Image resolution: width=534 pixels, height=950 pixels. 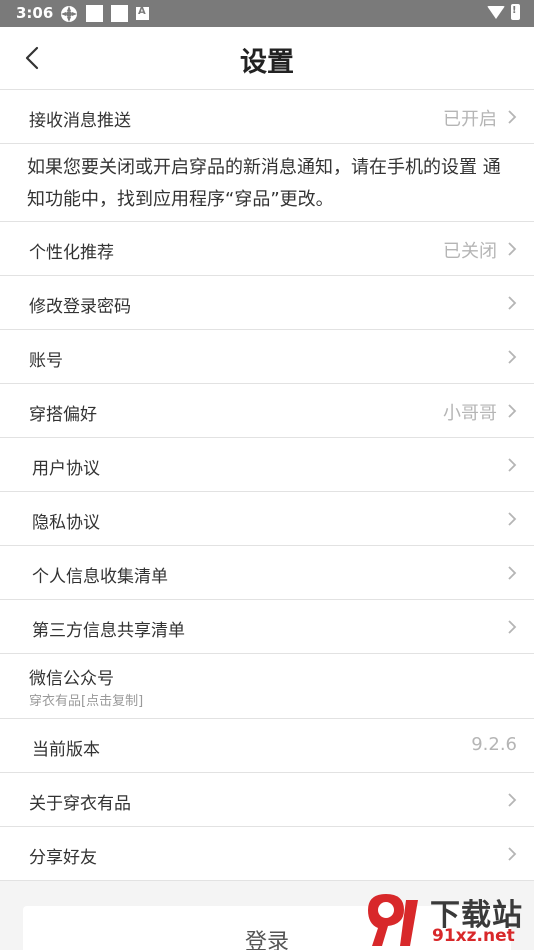 What do you see at coordinates (267, 854) in the screenshot?
I see `share-friends-row: 分享好友` at bounding box center [267, 854].